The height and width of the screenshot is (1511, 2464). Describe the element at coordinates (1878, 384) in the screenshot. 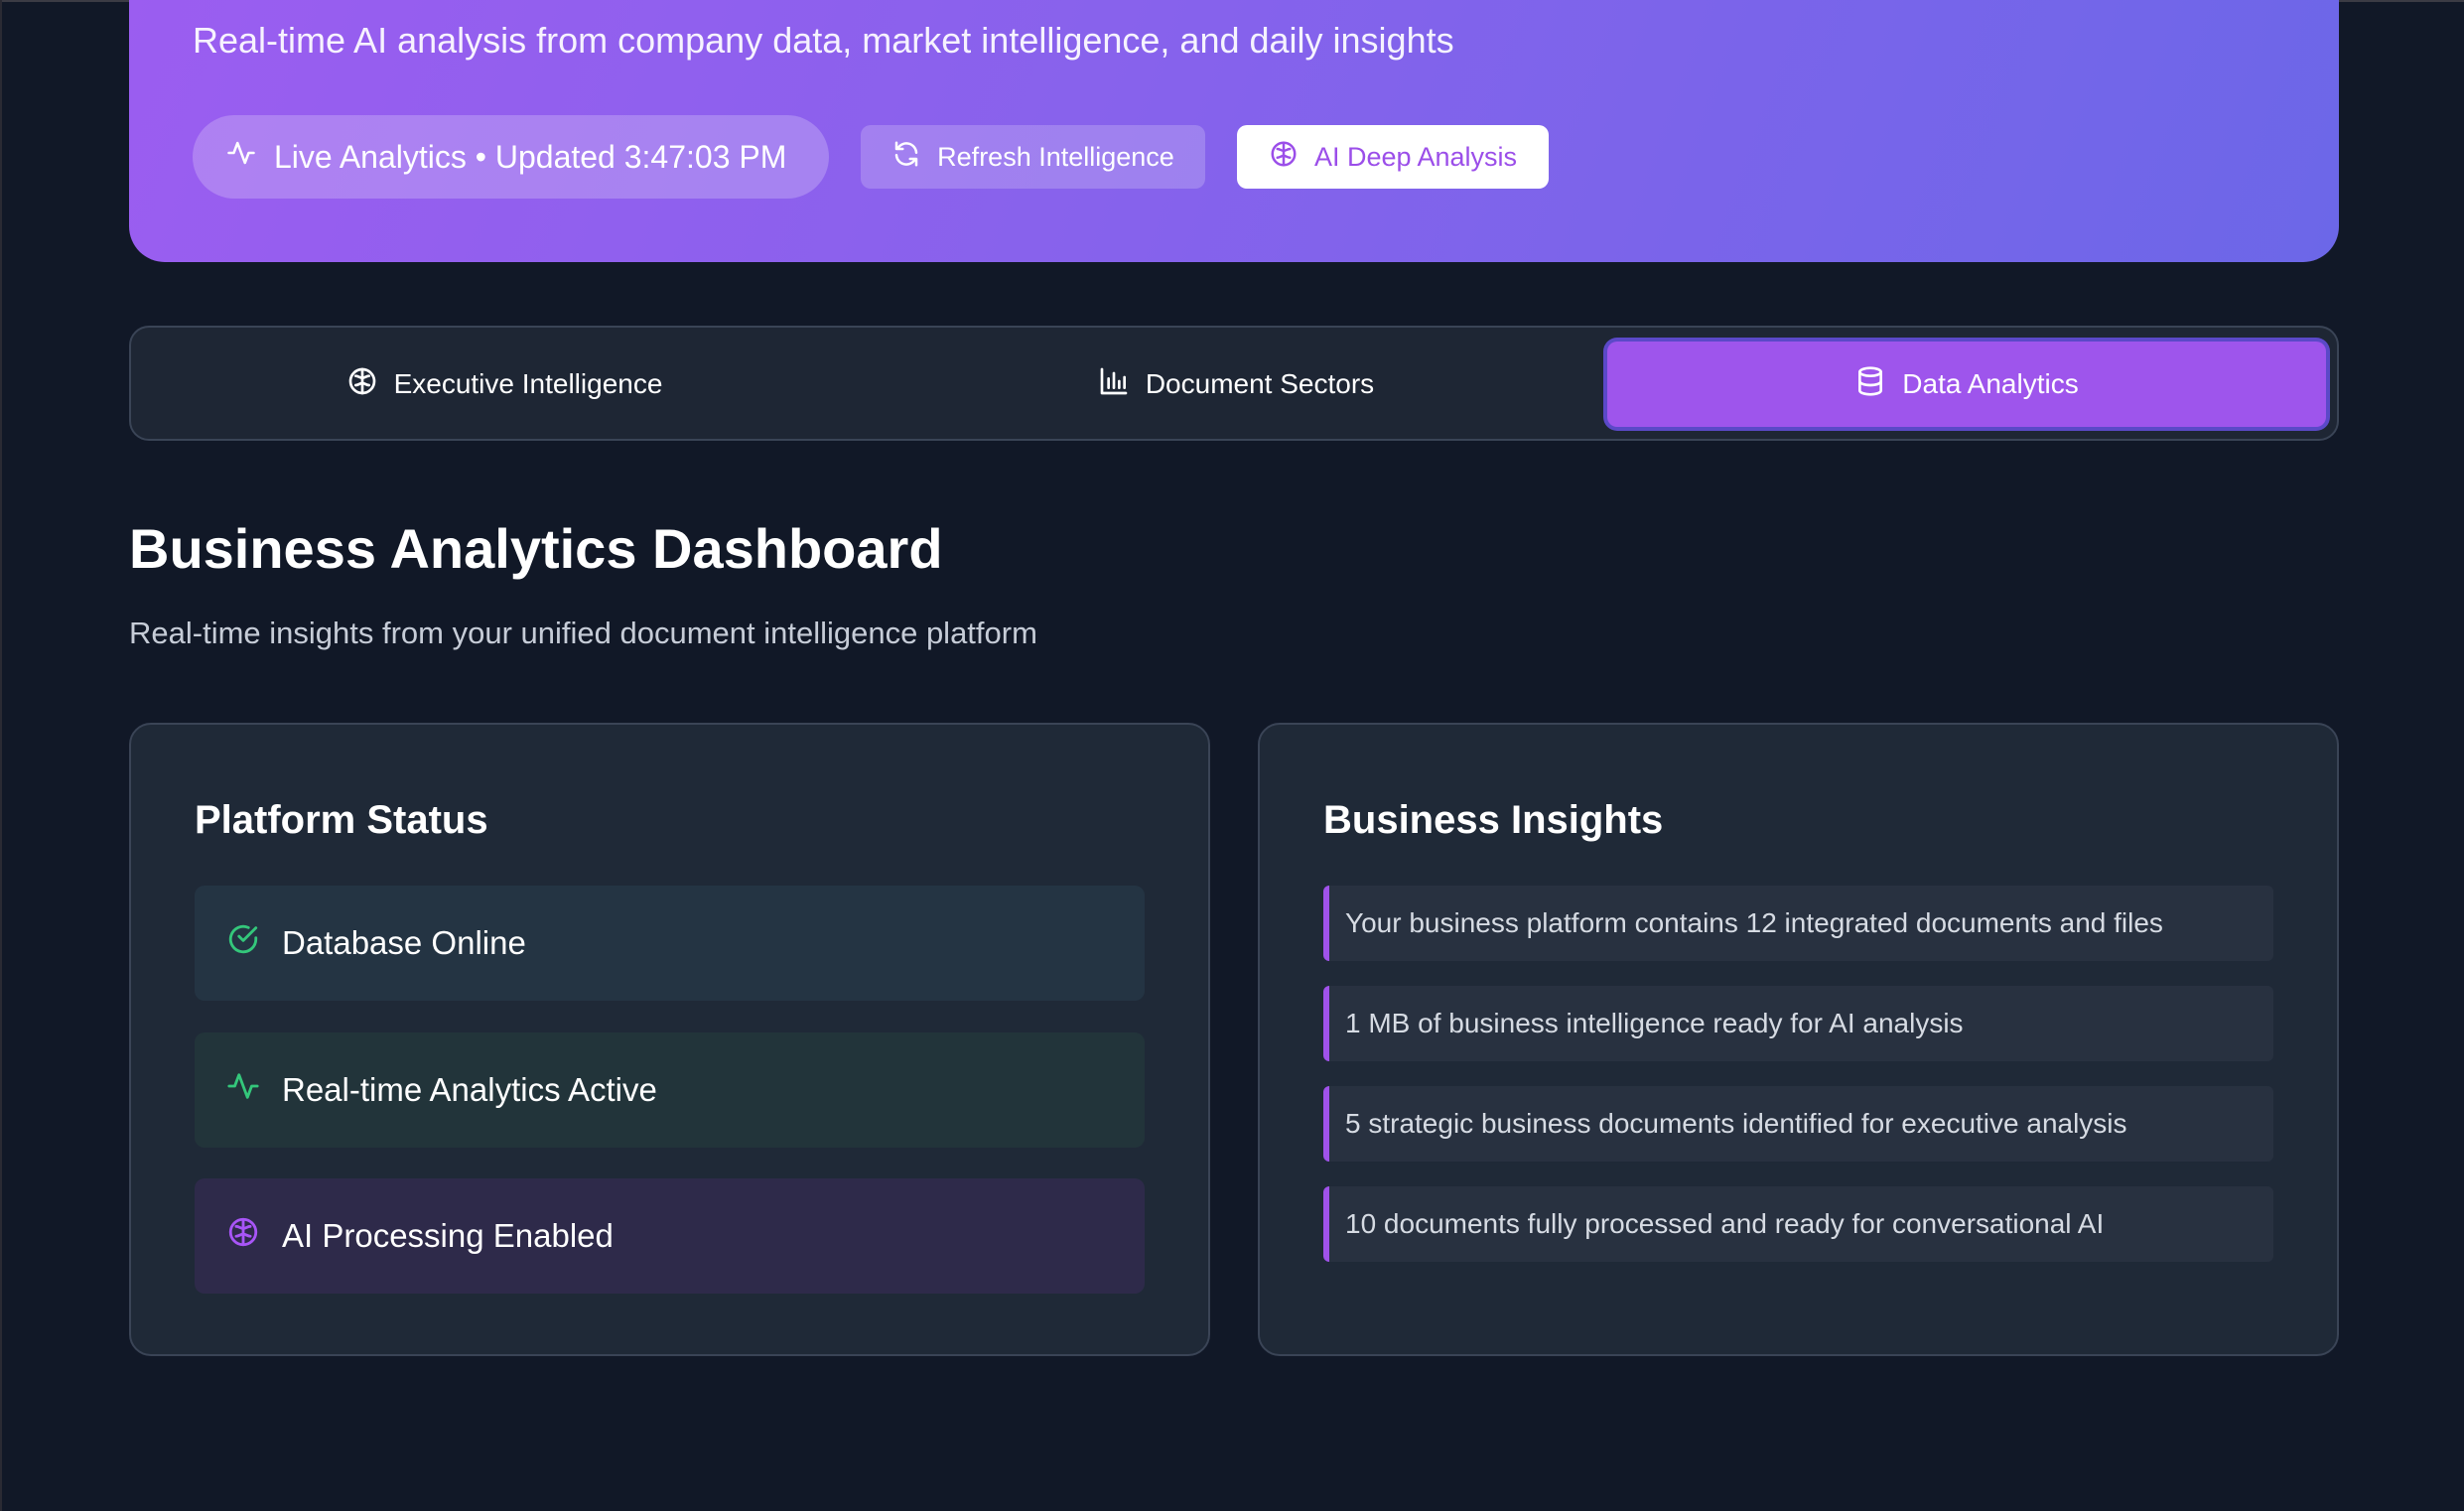

I see `database-icon` at that location.